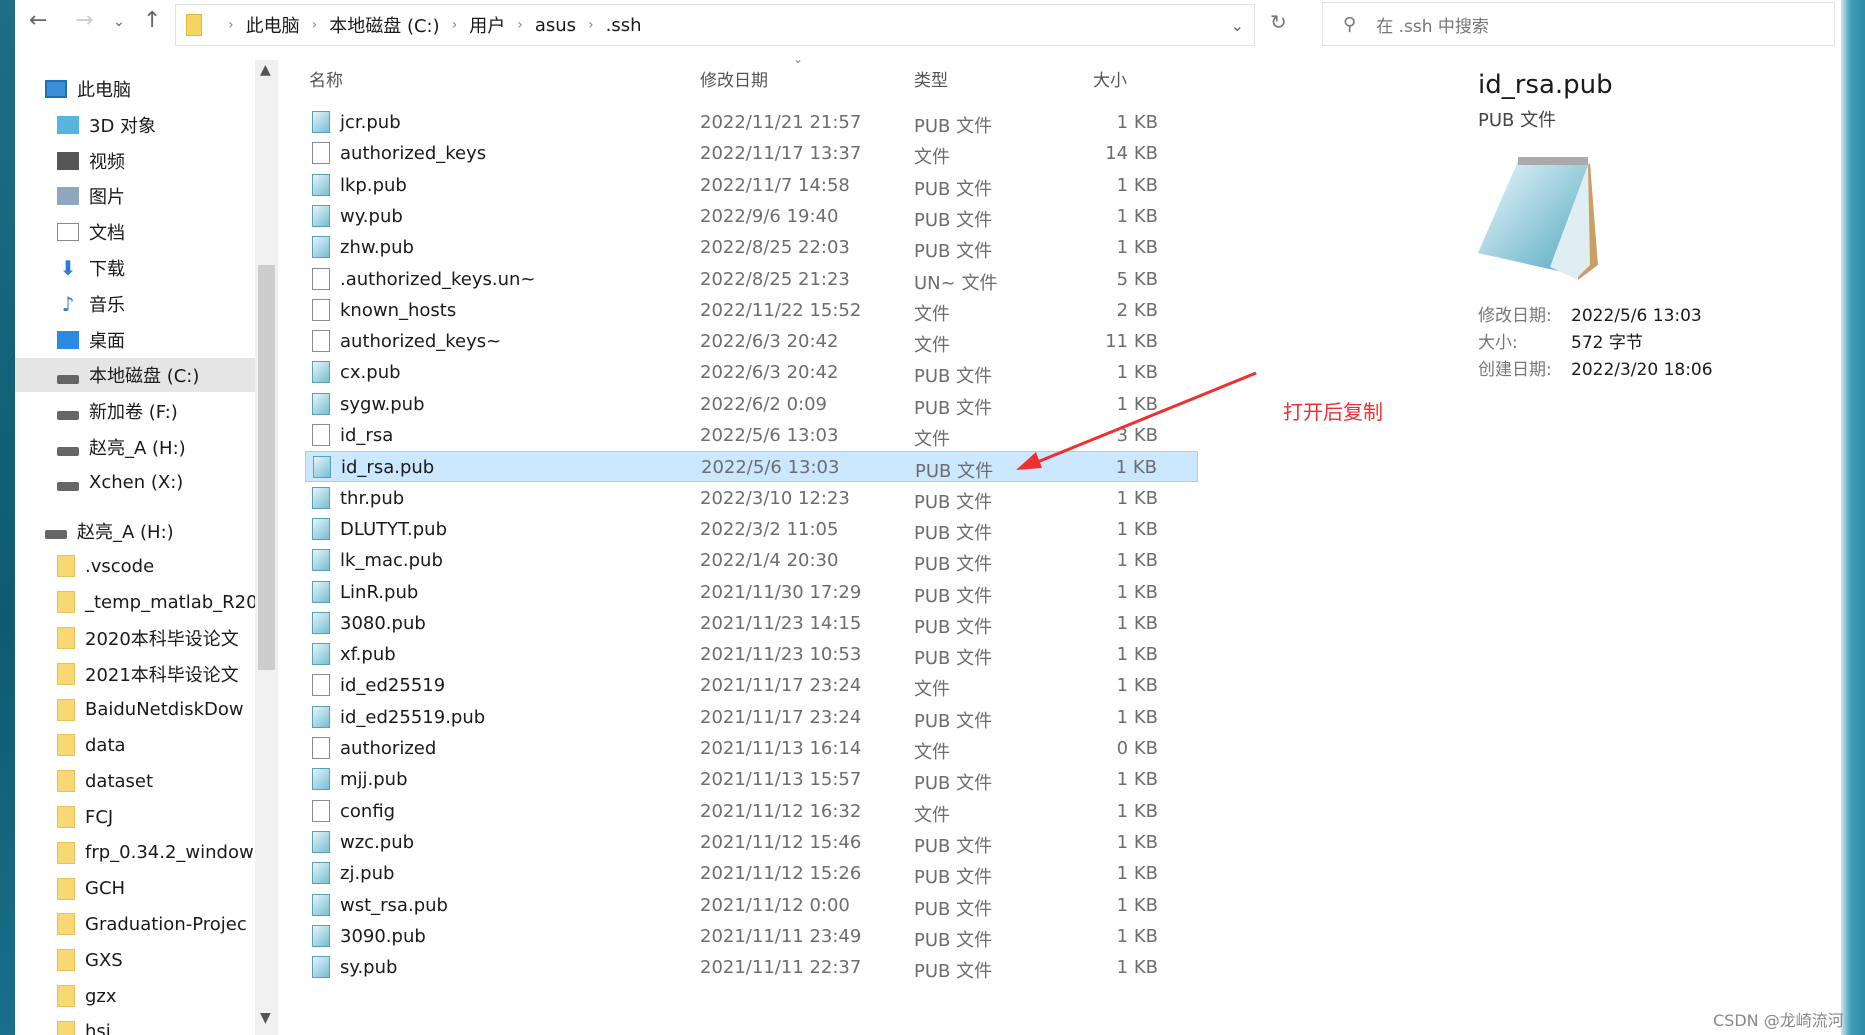 The height and width of the screenshot is (1035, 1865). Describe the element at coordinates (1333, 412) in the screenshot. I see `annotation-text: 打开后复制` at that location.